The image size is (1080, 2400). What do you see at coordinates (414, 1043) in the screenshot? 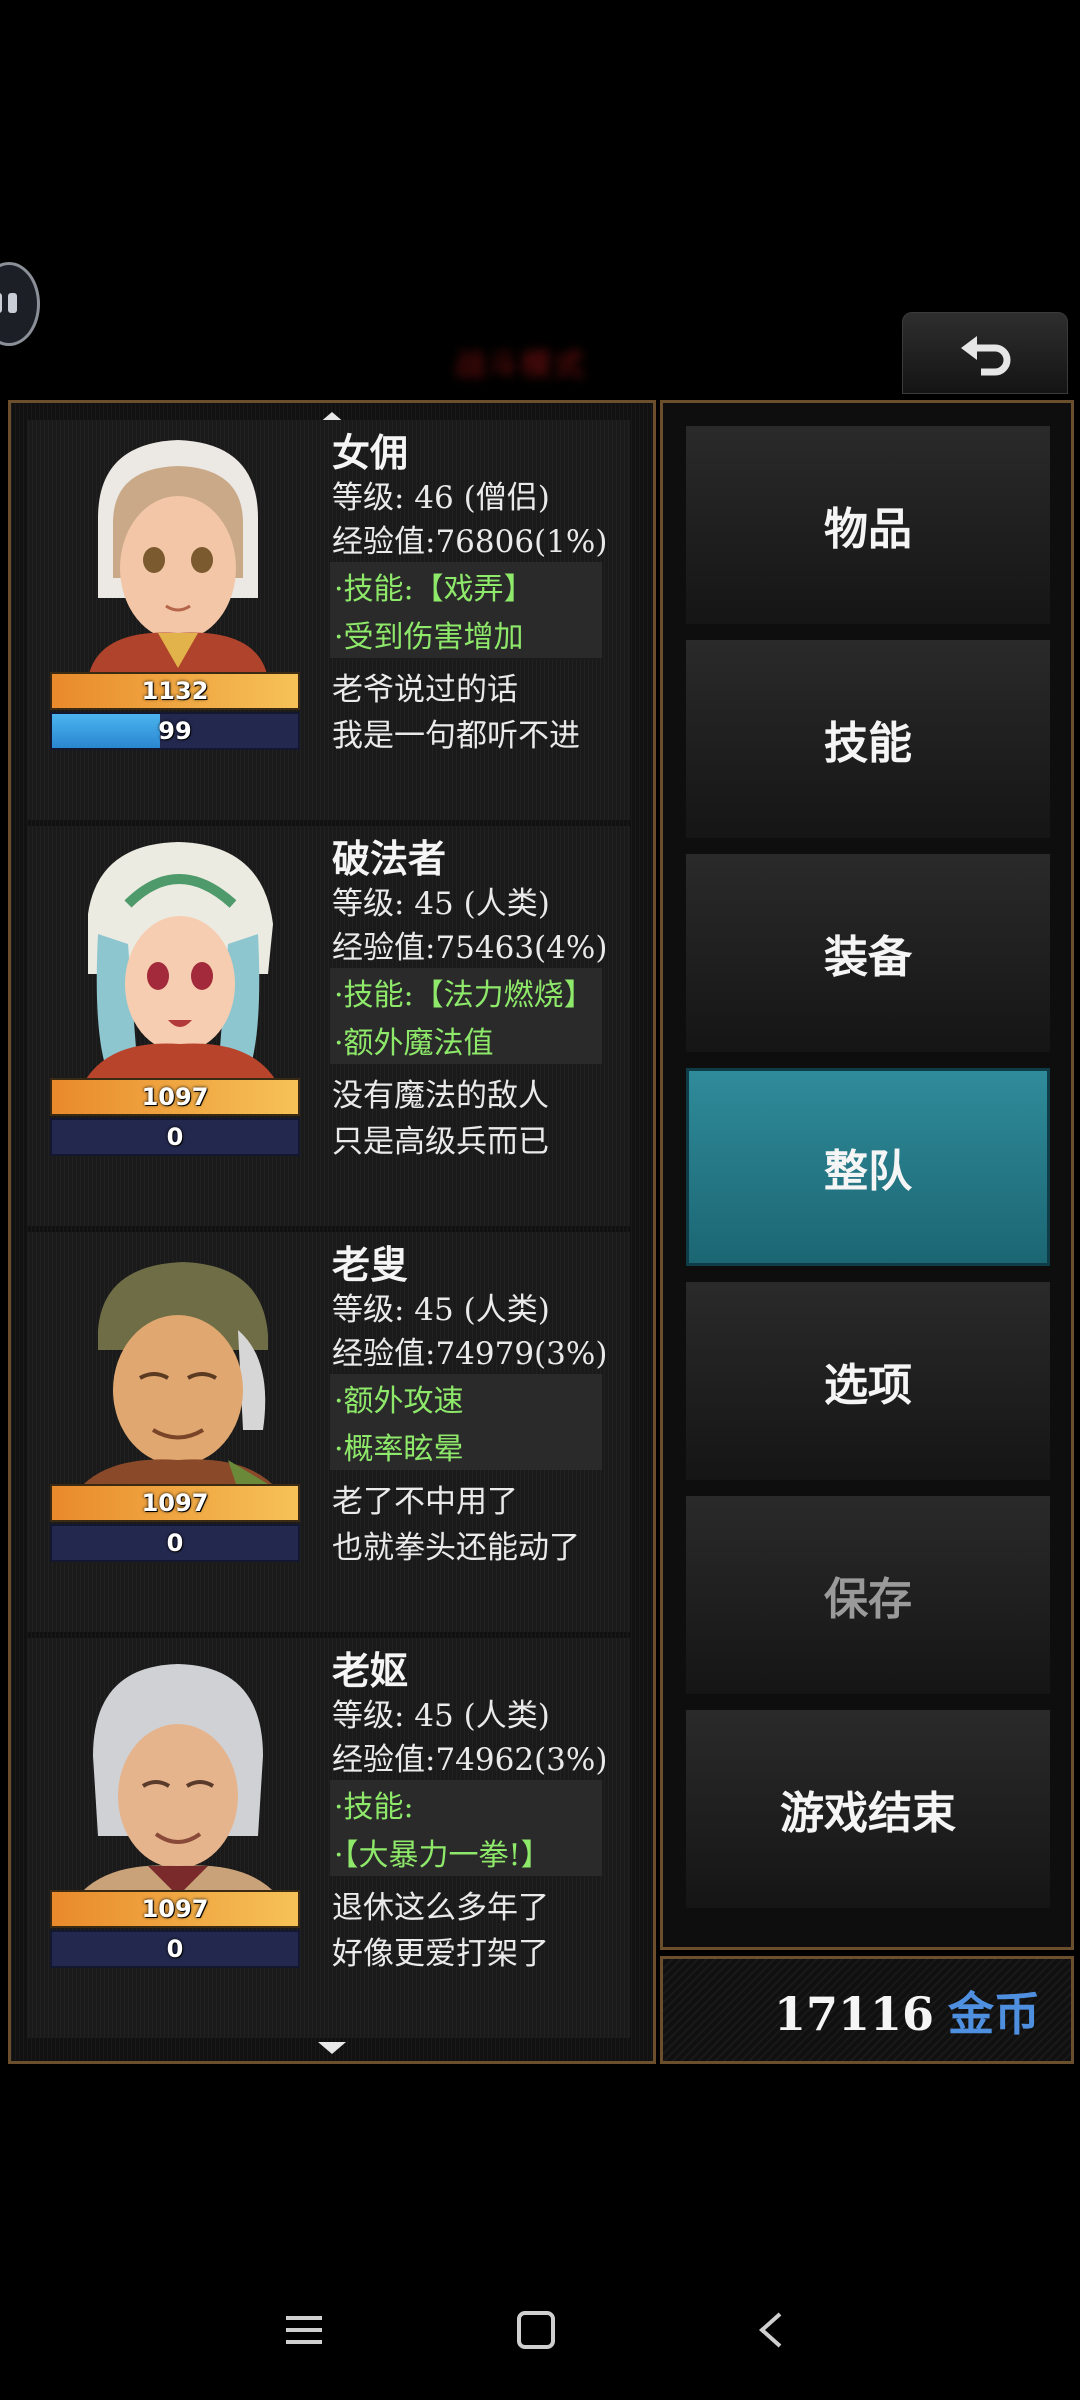
I see `skill-line-2: ·额外魔法值` at bounding box center [414, 1043].